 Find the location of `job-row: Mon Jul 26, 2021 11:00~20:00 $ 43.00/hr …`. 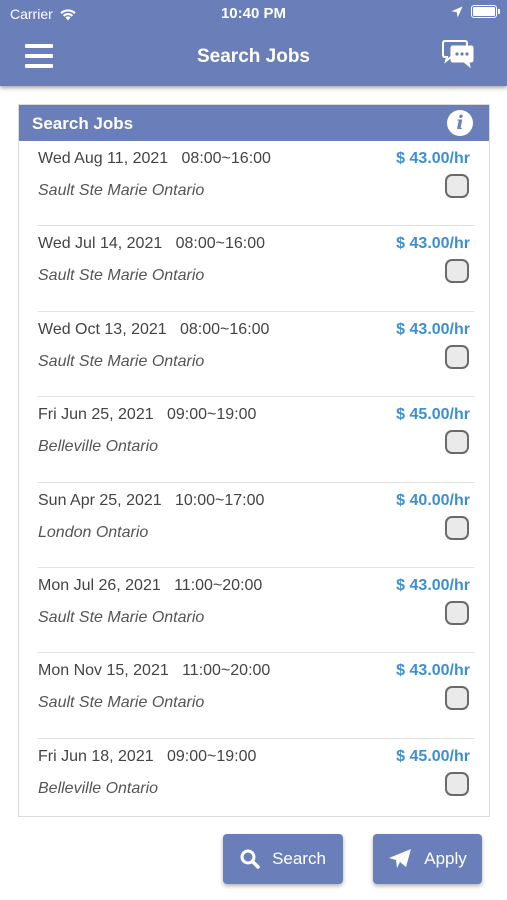

job-row: Mon Jul 26, 2021 11:00~20:00 $ 43.00/hr … is located at coordinates (247, 611).